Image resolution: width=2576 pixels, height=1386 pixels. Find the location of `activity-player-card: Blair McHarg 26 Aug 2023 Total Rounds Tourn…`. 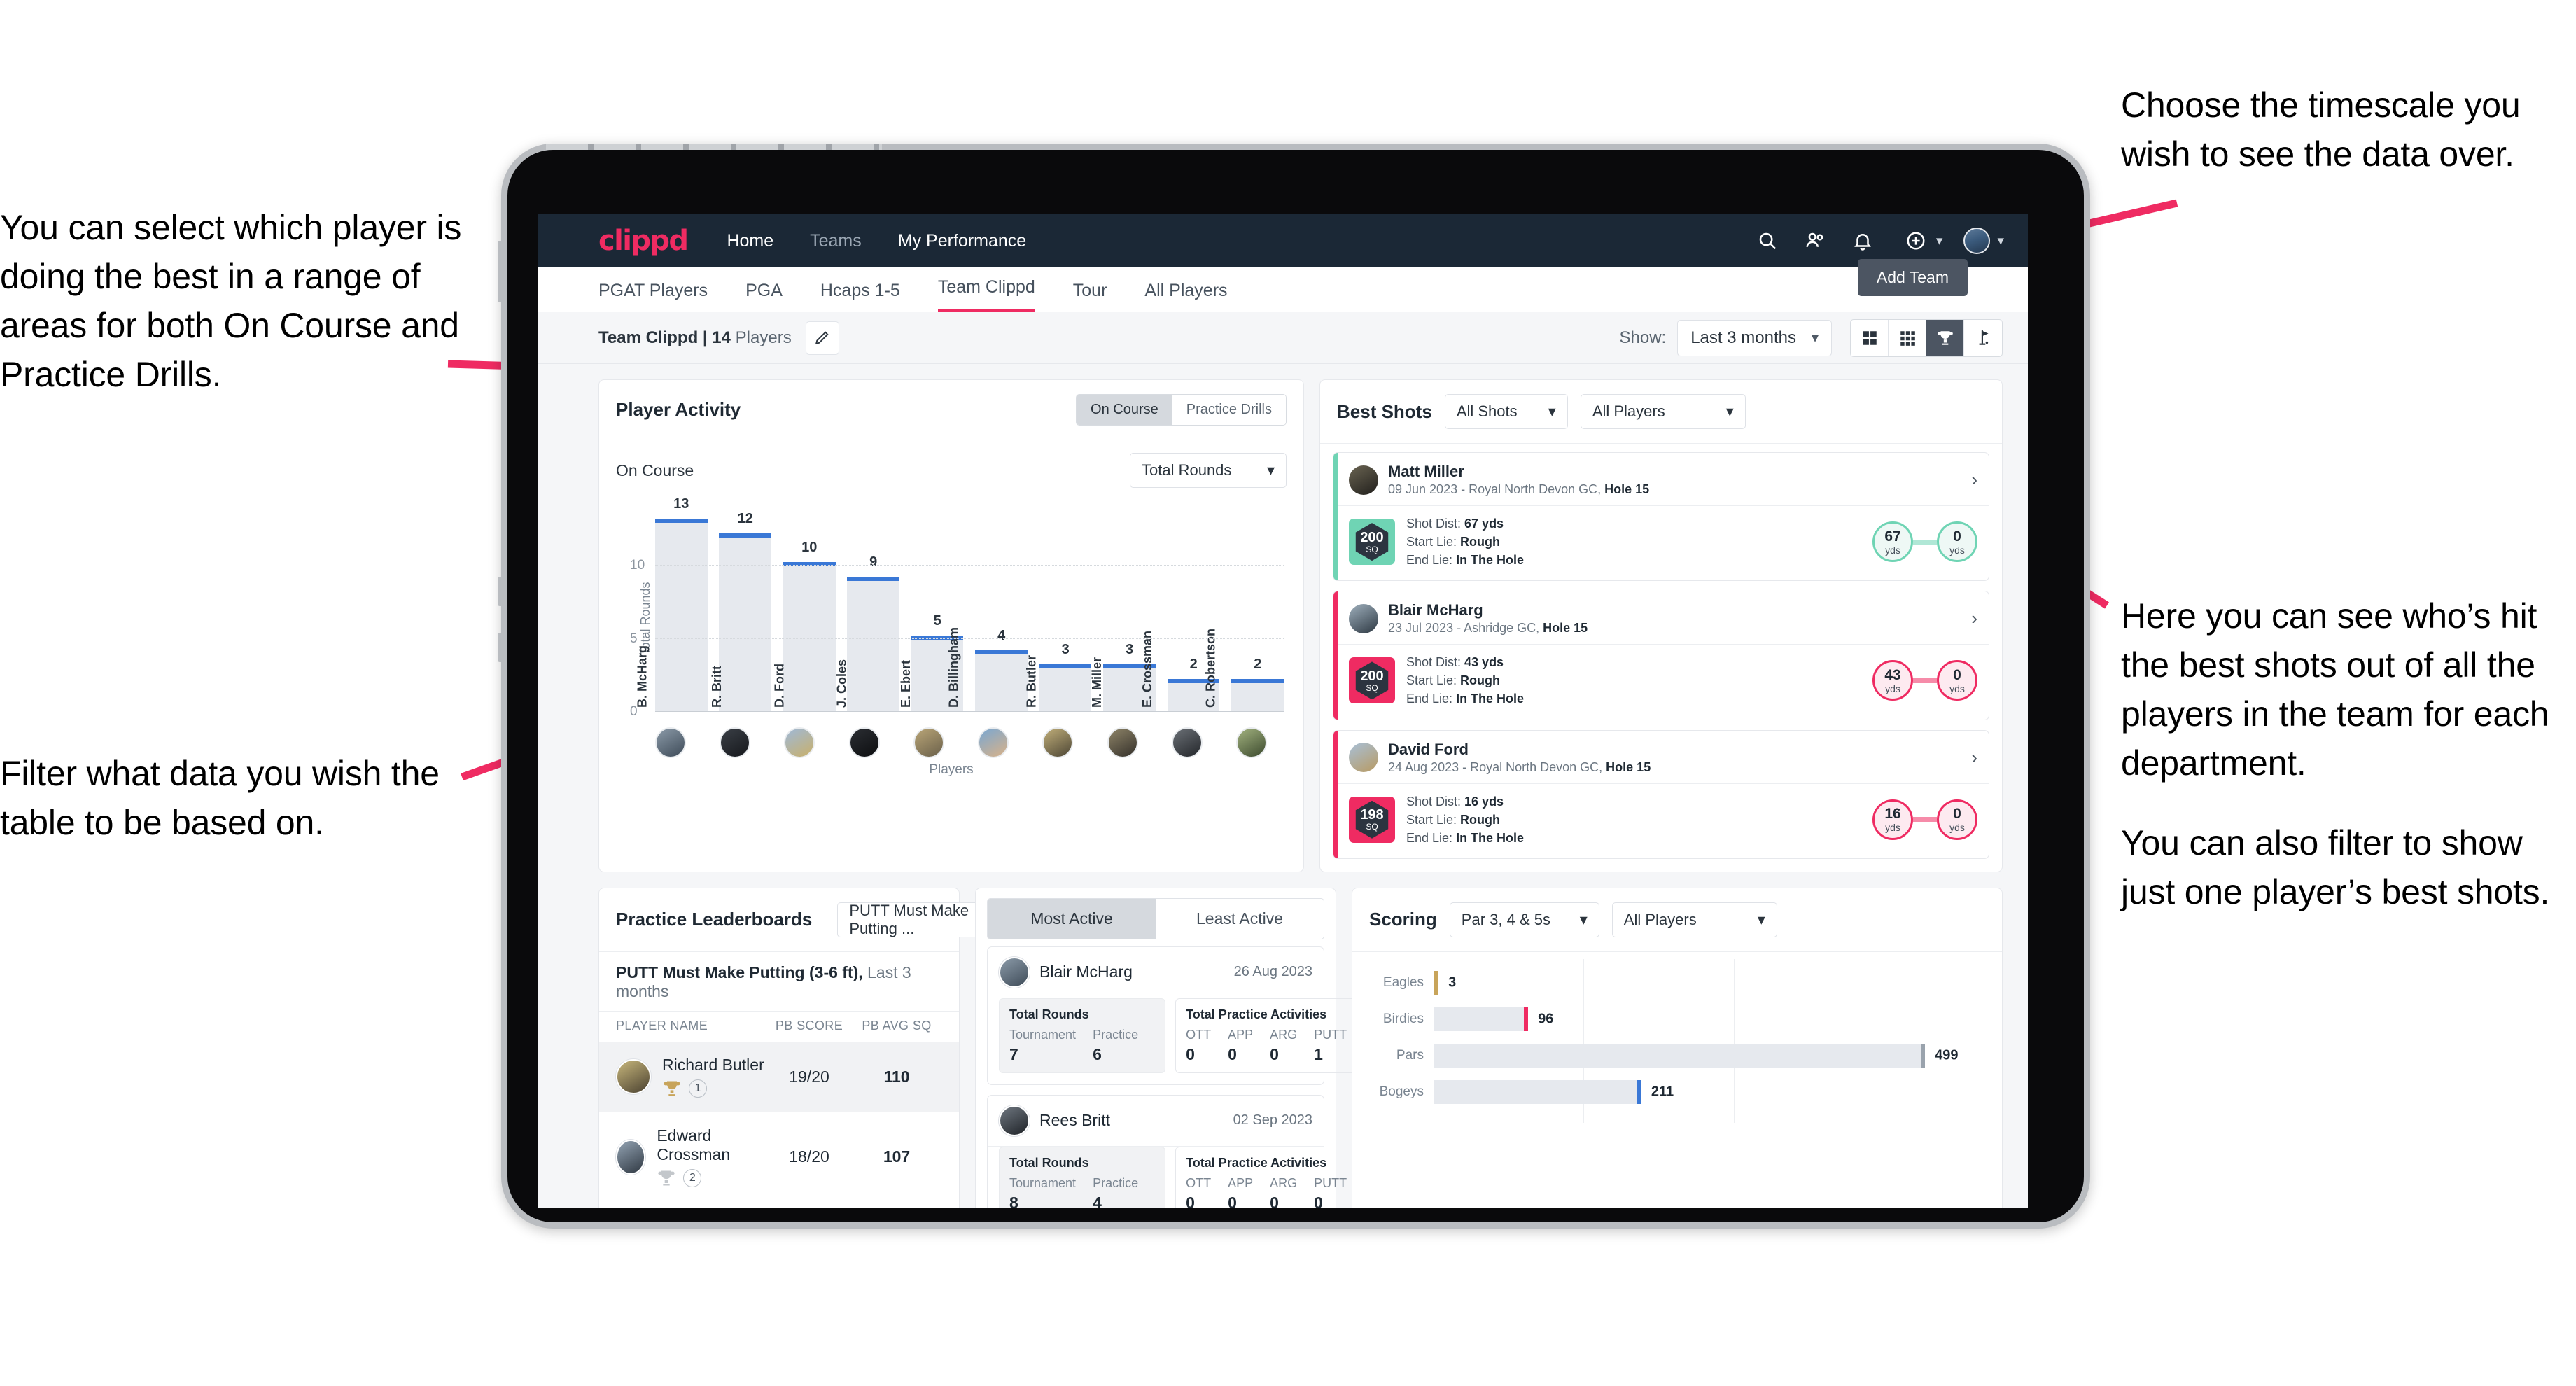

activity-player-card: Blair McHarg 26 Aug 2023 Total Rounds Tourn… is located at coordinates (1181, 1015).